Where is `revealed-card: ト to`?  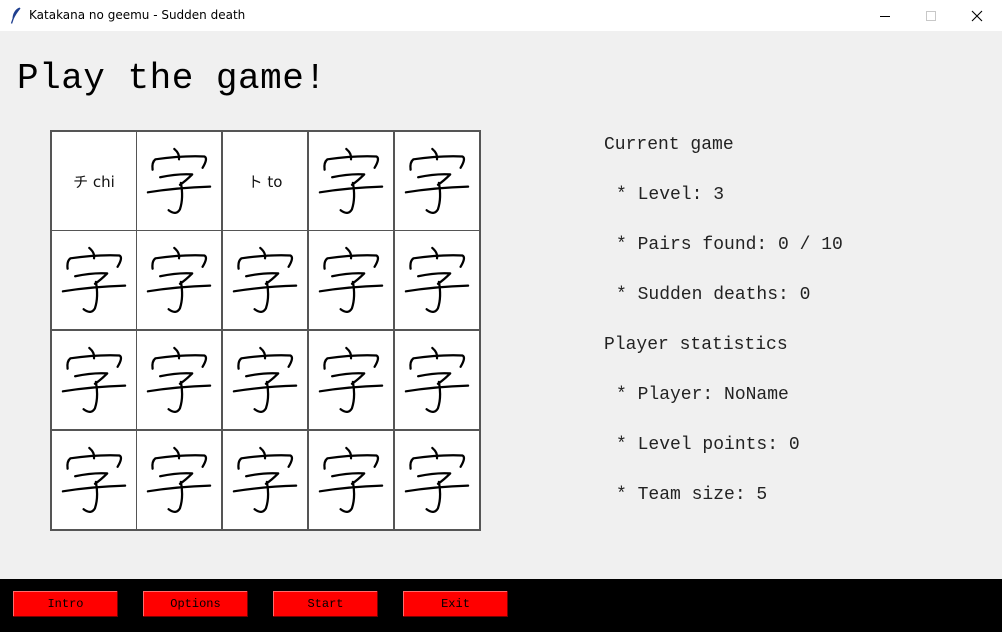
revealed-card: ト to is located at coordinates (265, 181).